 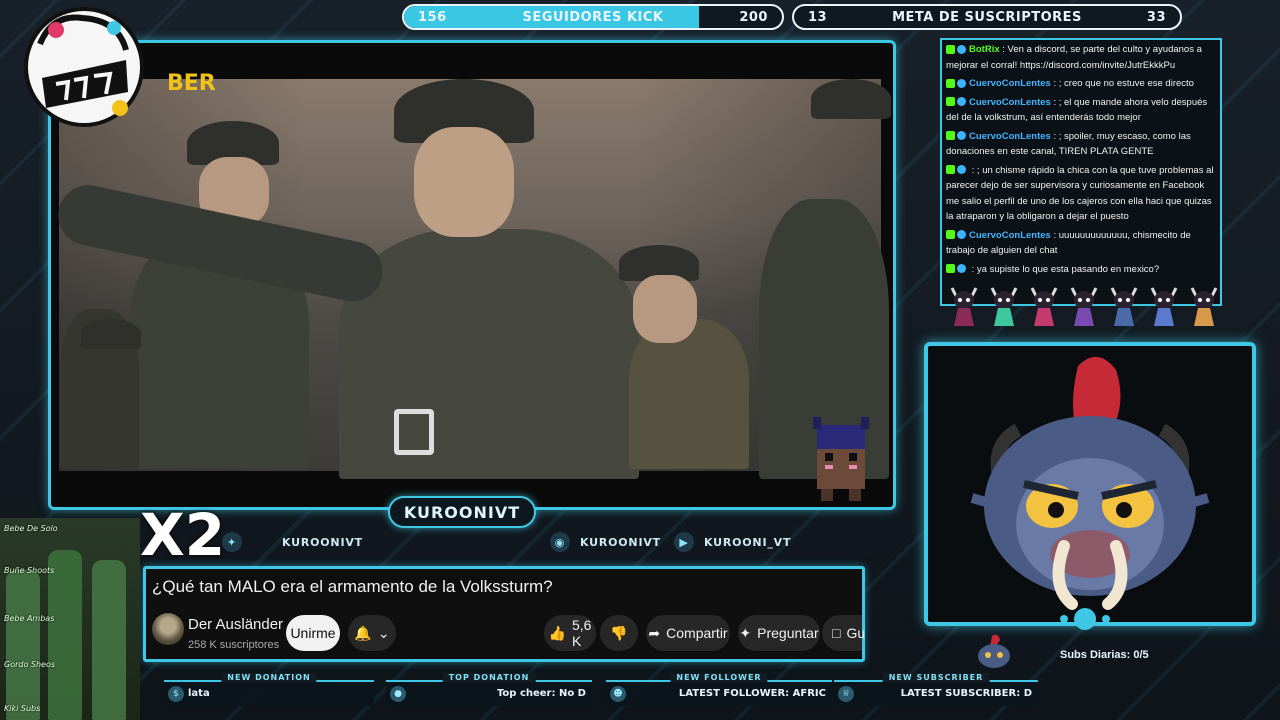 I want to click on channel-avatar, so click(x=168, y=629).